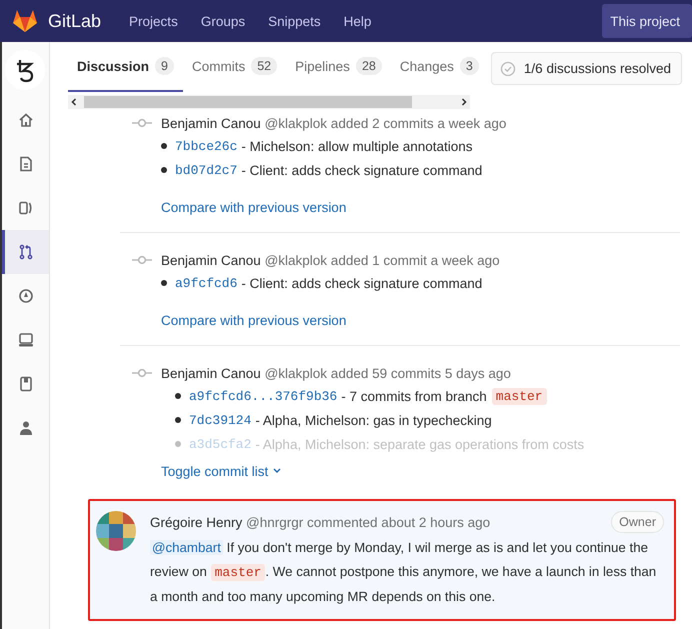 This screenshot has width=692, height=629. I want to click on count-label: 52, so click(264, 66).